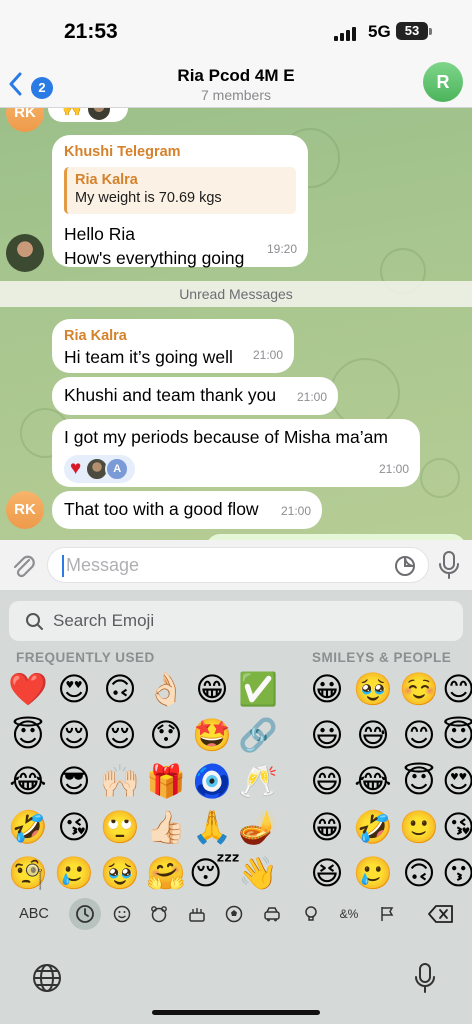 The height and width of the screenshot is (1024, 472). Describe the element at coordinates (373, 735) in the screenshot. I see `emoji-key: 😅` at that location.